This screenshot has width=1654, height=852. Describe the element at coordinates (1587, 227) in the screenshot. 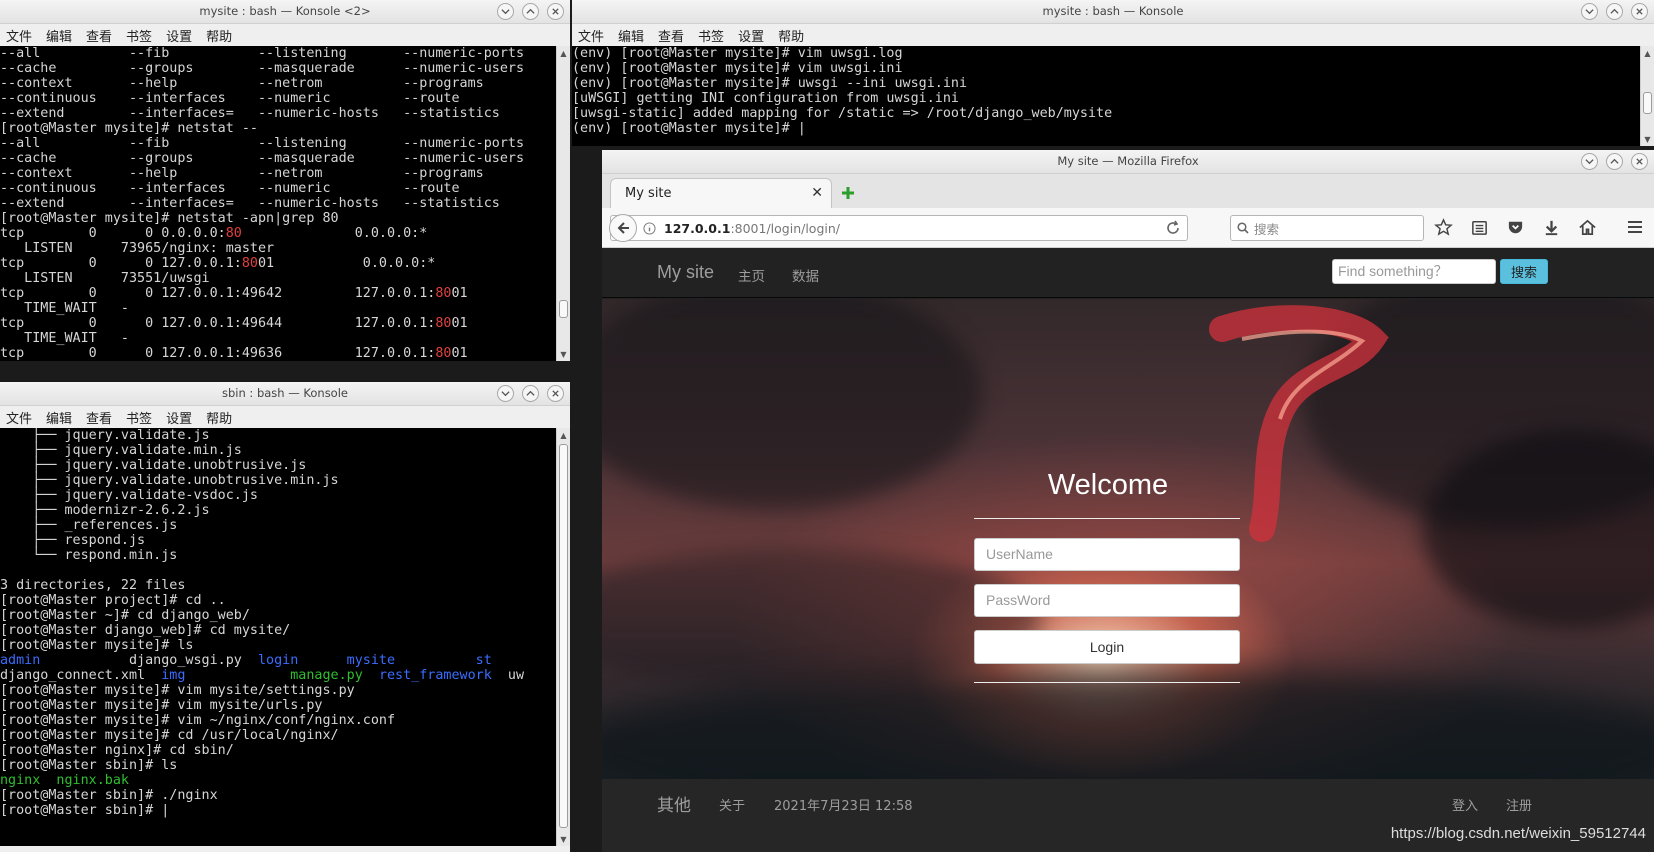

I see `home-icon` at that location.